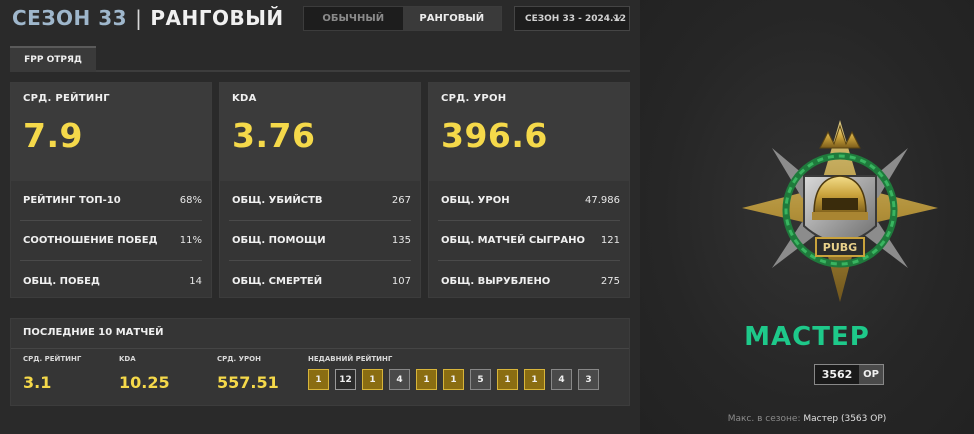  I want to click on stat-key: РЕЙТИНГ ТОП-10, so click(72, 200).